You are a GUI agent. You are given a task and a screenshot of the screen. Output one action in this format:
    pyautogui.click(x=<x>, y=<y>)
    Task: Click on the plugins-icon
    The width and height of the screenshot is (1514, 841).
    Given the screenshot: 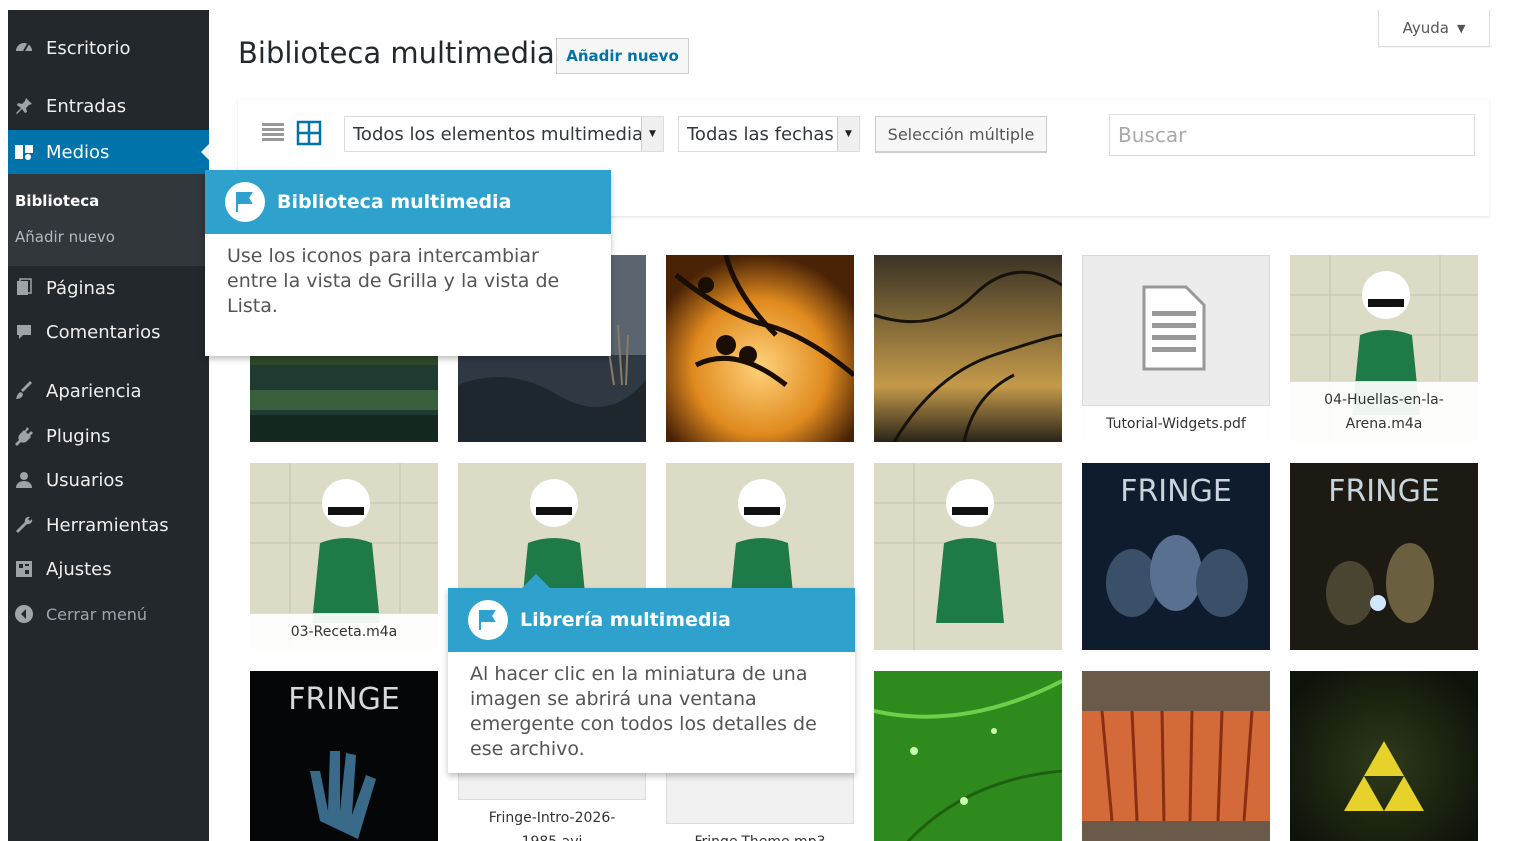 What is the action you would take?
    pyautogui.click(x=24, y=436)
    